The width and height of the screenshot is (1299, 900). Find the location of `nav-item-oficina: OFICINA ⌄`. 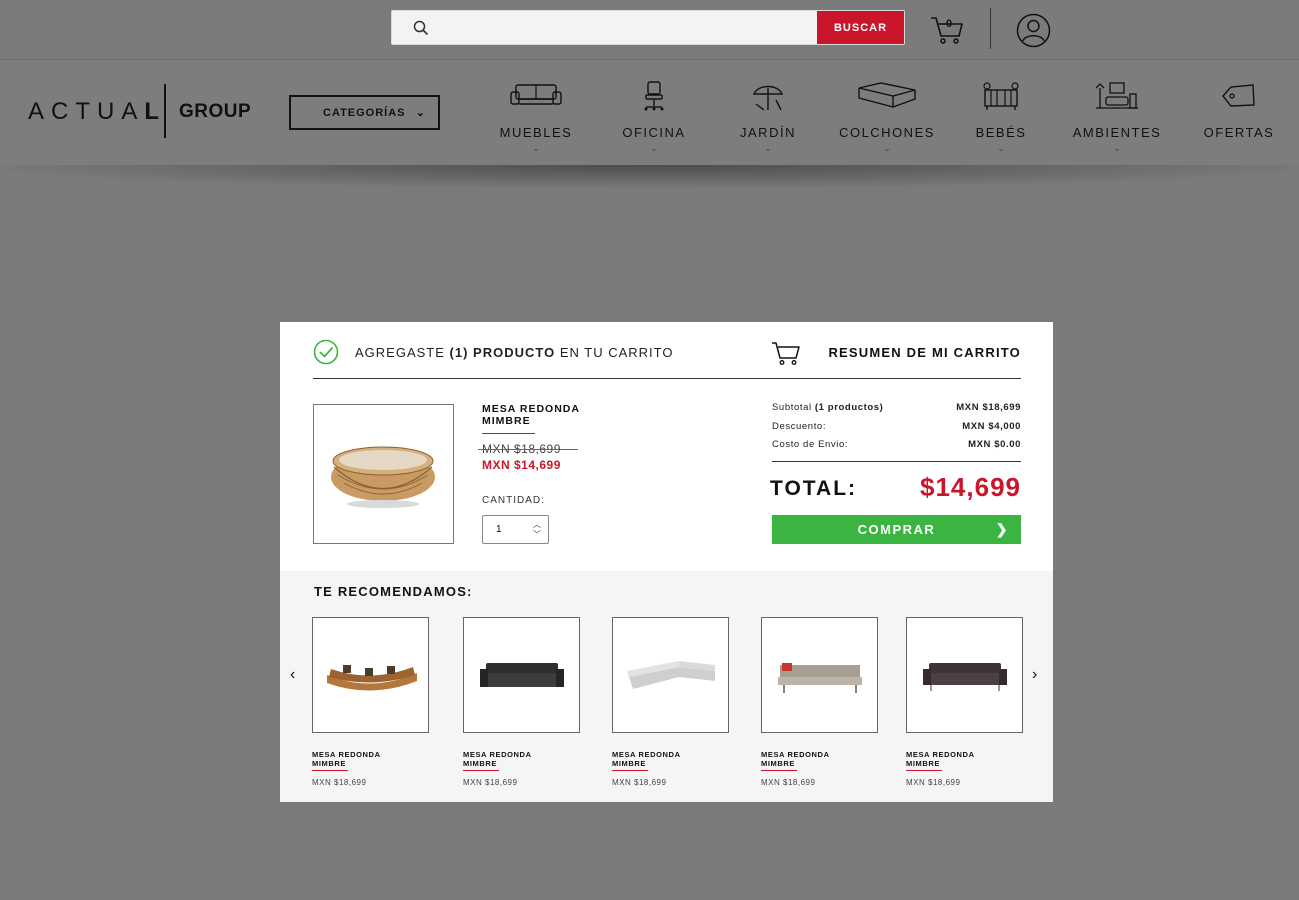

nav-item-oficina: OFICINA ⌄ is located at coordinates (654, 120).